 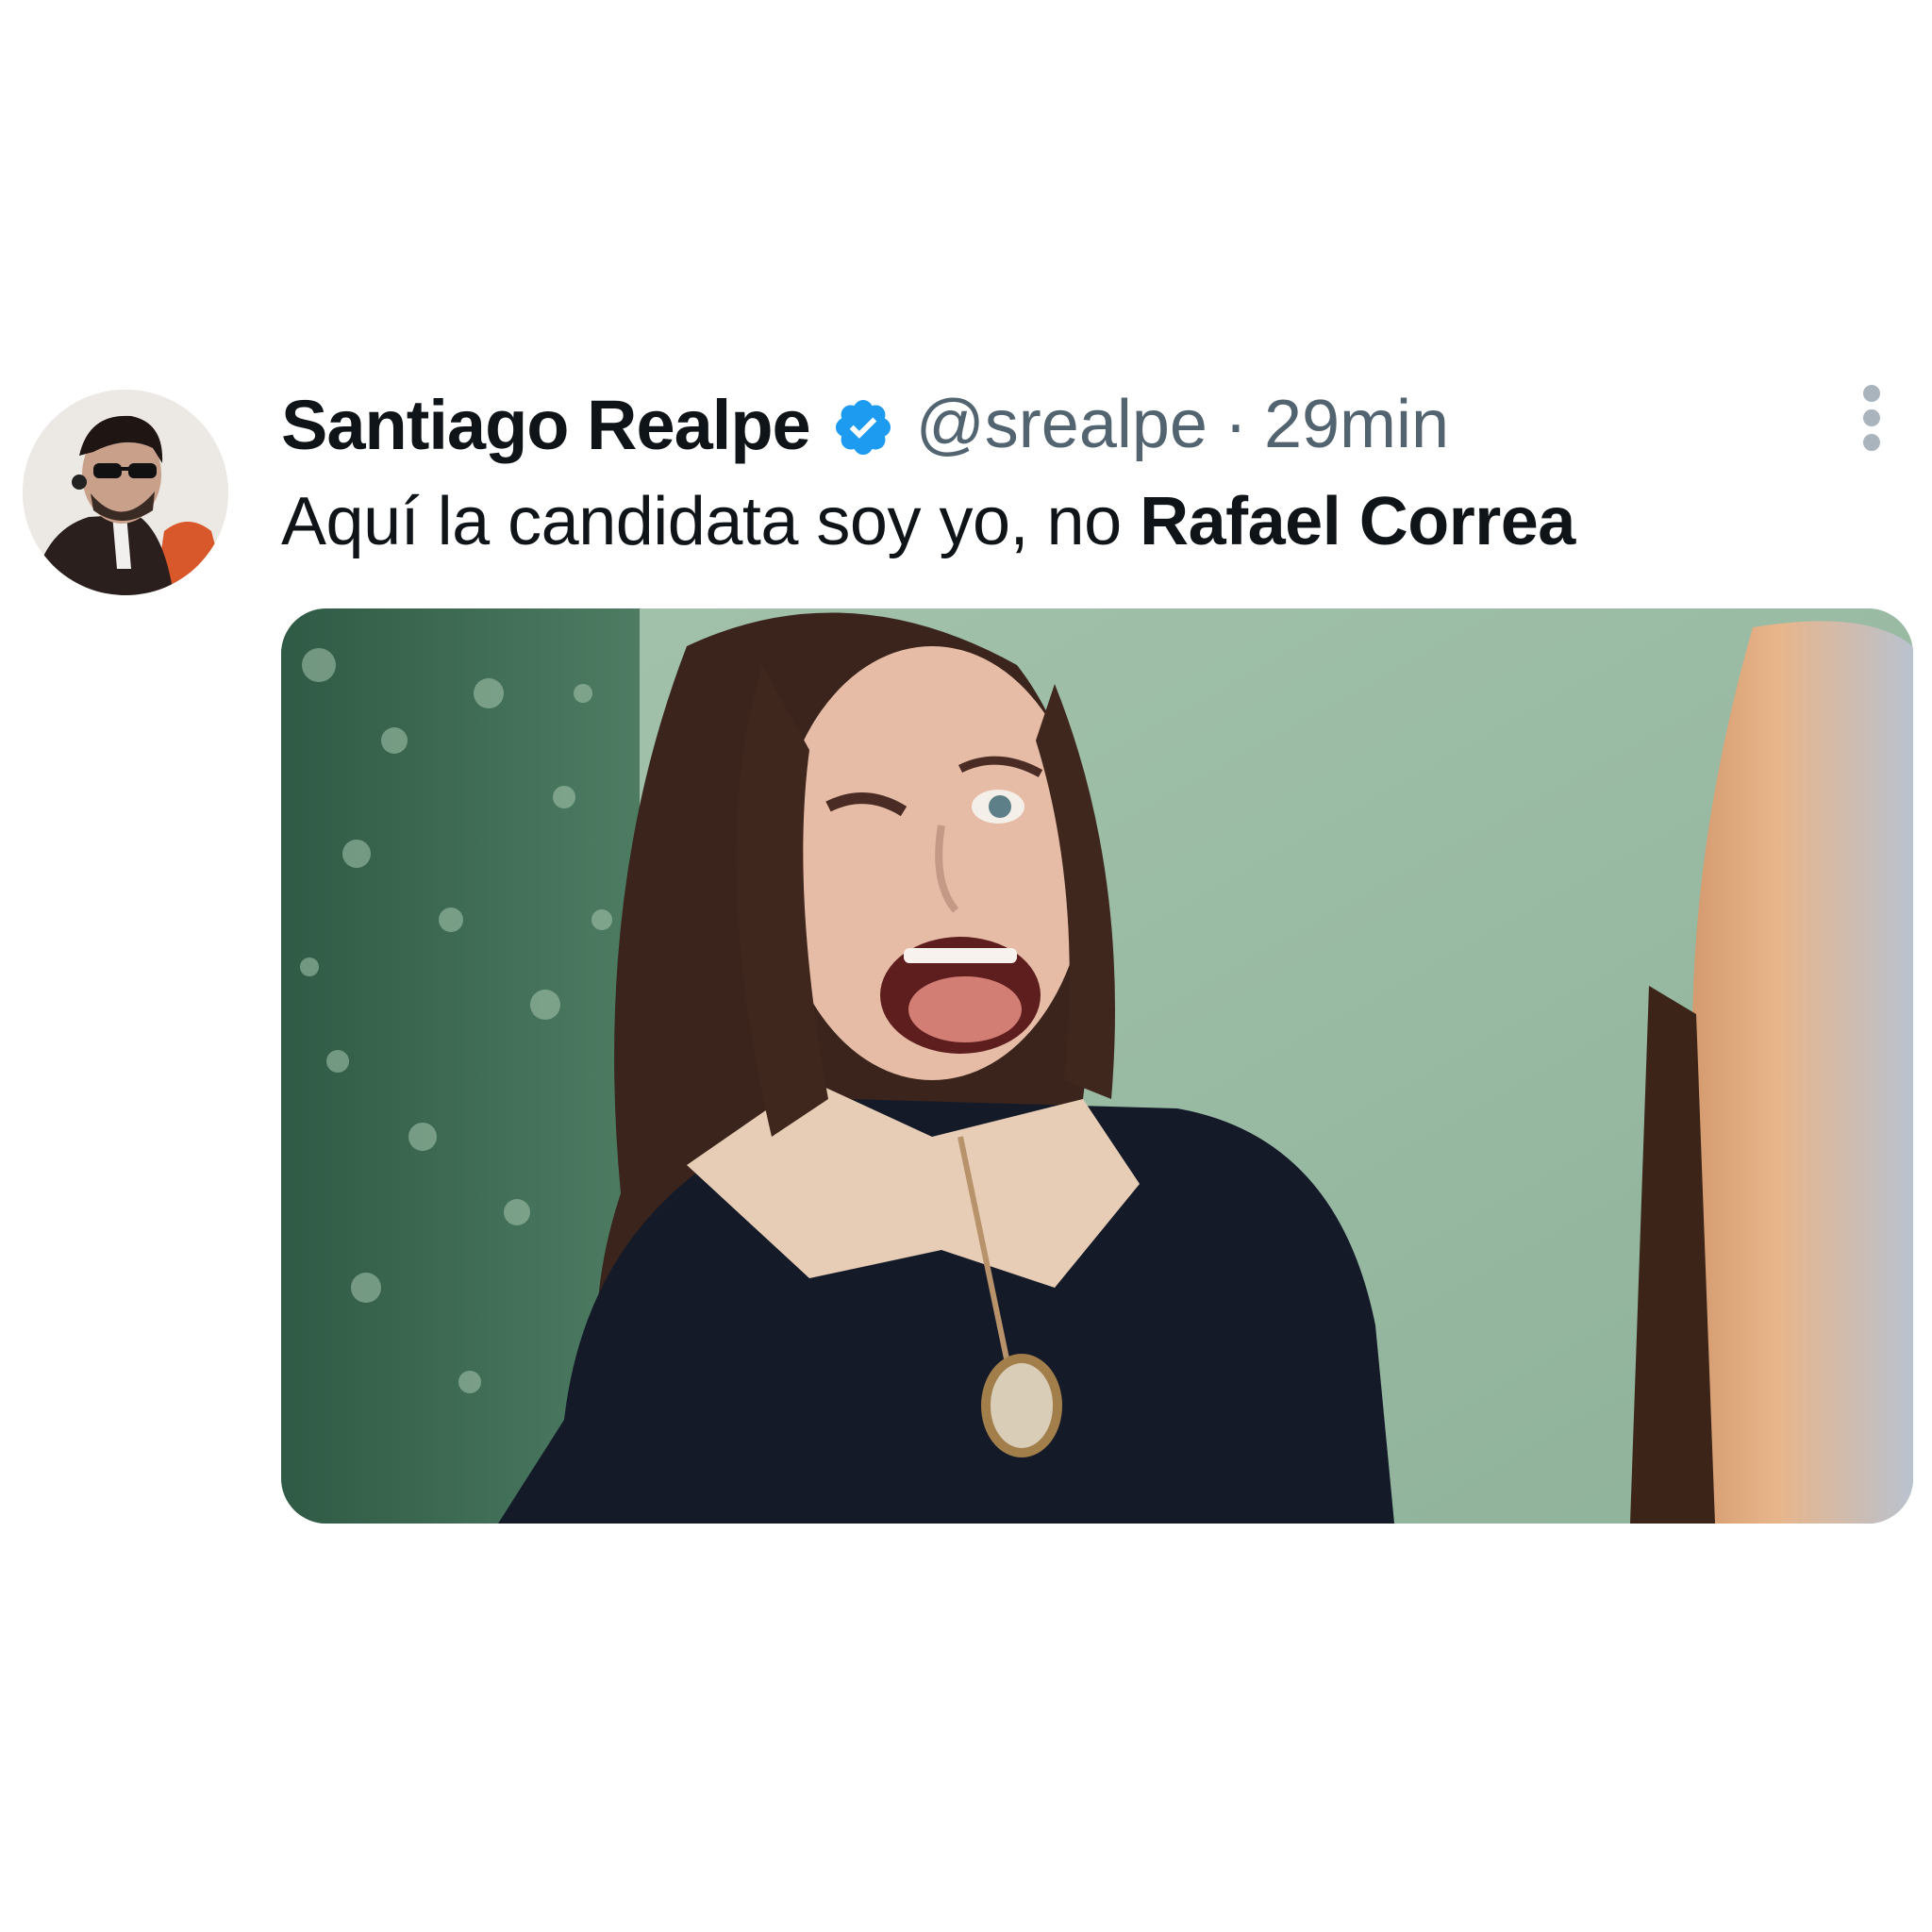 I want to click on more-options-icon, so click(x=1871, y=418).